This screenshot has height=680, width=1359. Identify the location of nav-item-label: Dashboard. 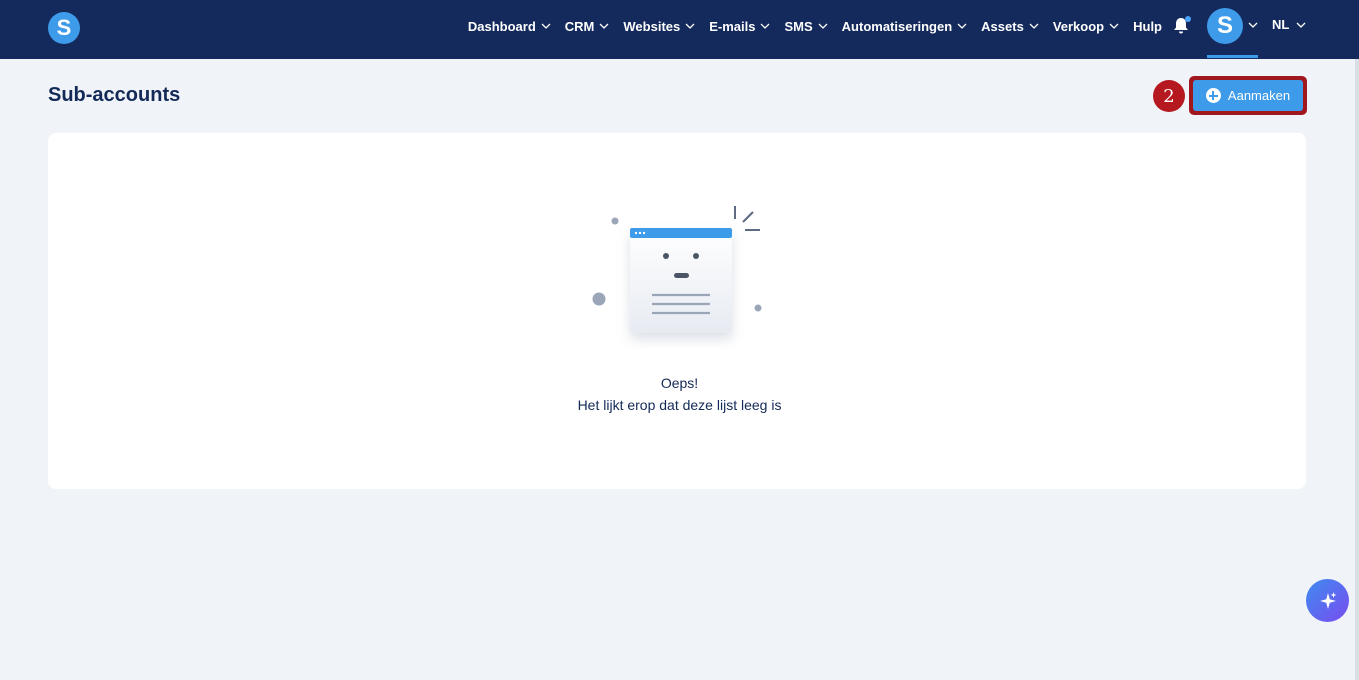
(501, 26).